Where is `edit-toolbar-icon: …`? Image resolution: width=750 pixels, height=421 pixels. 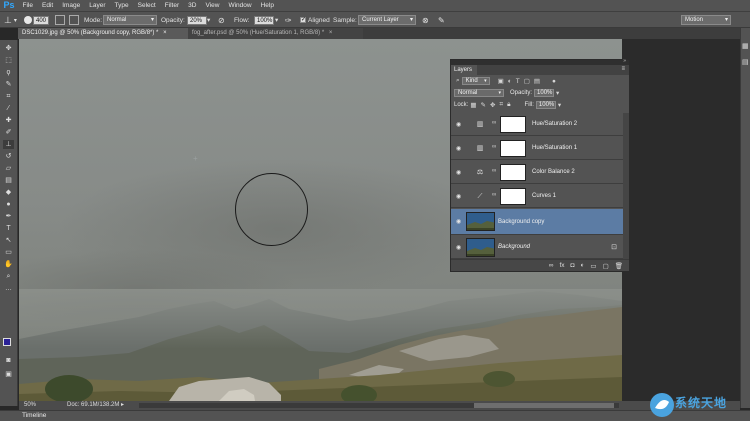 edit-toolbar-icon: … is located at coordinates (8, 288).